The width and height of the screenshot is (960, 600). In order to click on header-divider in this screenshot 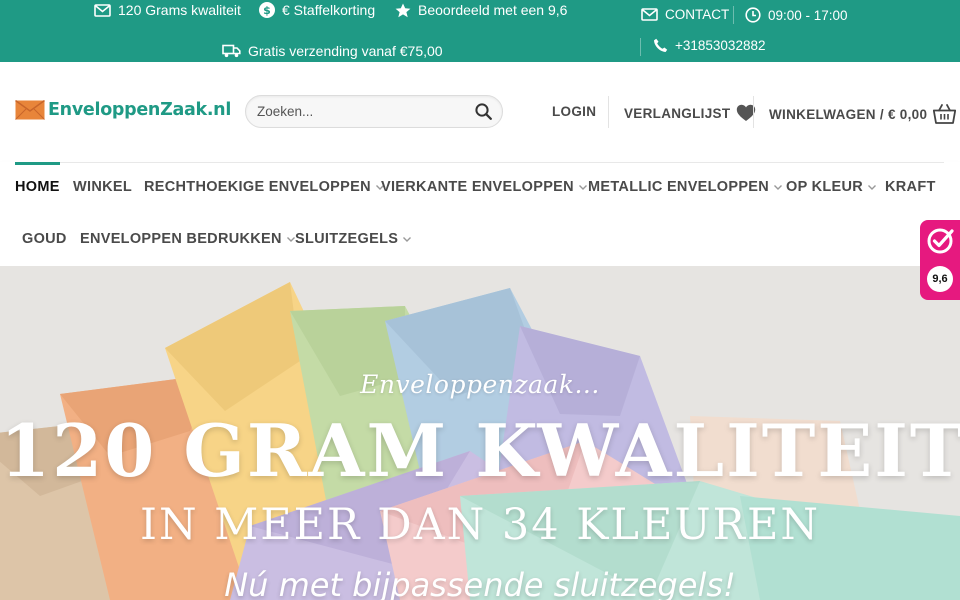, I will do `click(608, 112)`.